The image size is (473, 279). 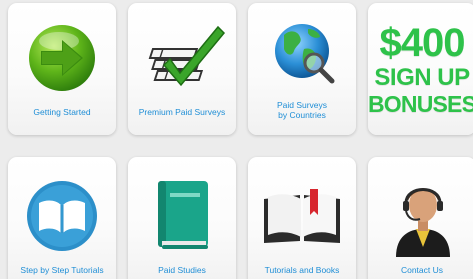 I want to click on tile-label-premium-paid-surveys: Premium Paid Surveys, so click(x=182, y=112).